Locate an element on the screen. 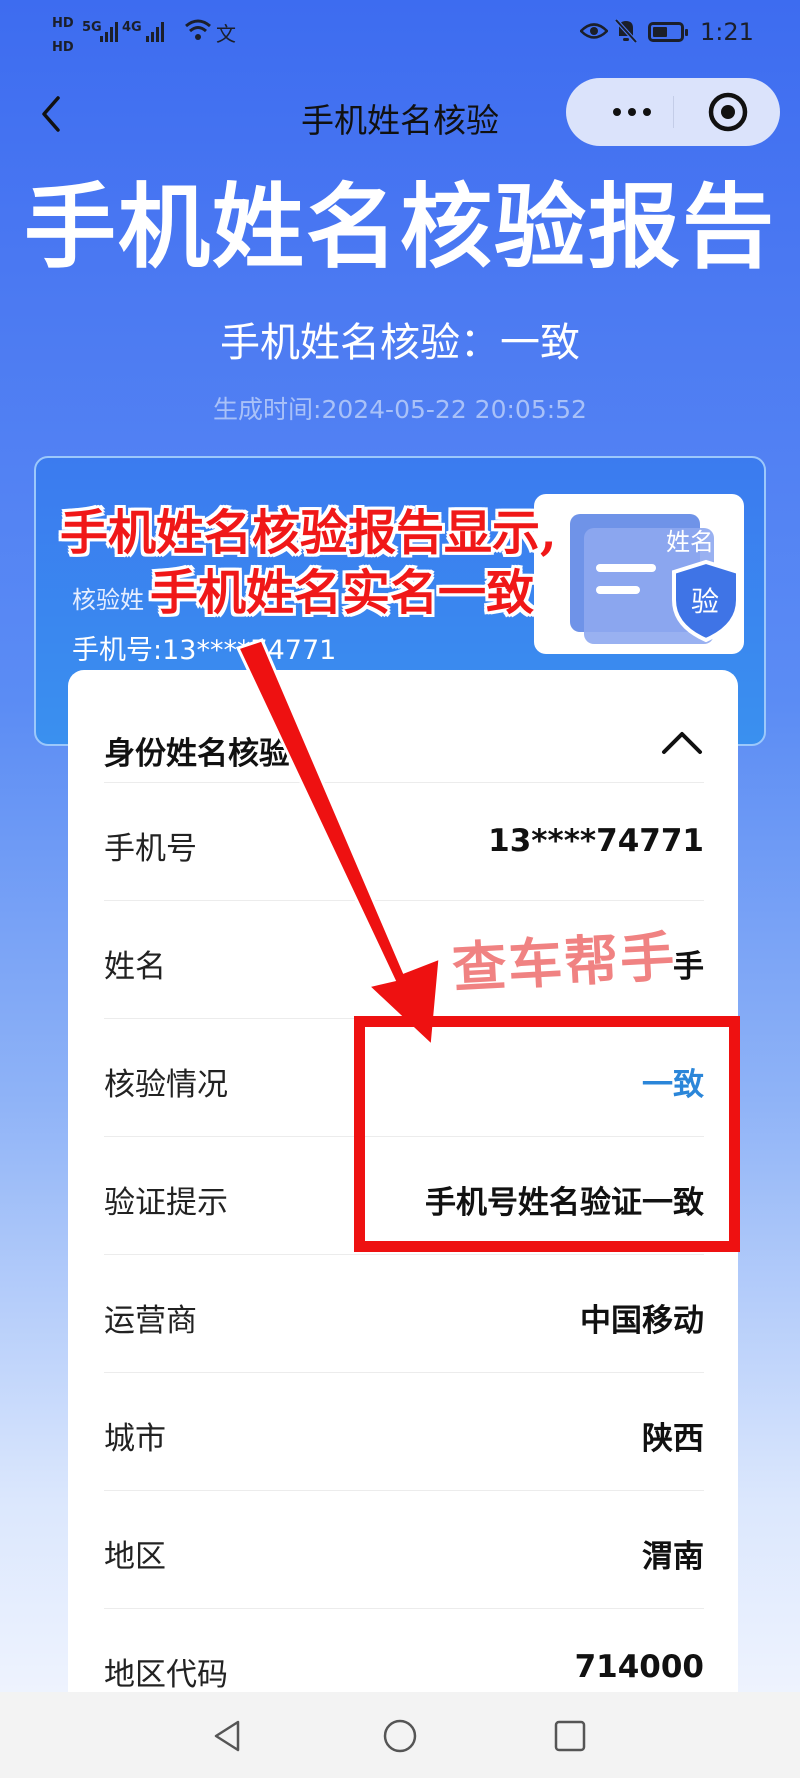 The height and width of the screenshot is (1778, 800). watermark-text: 查车帮手 is located at coordinates (564, 962).